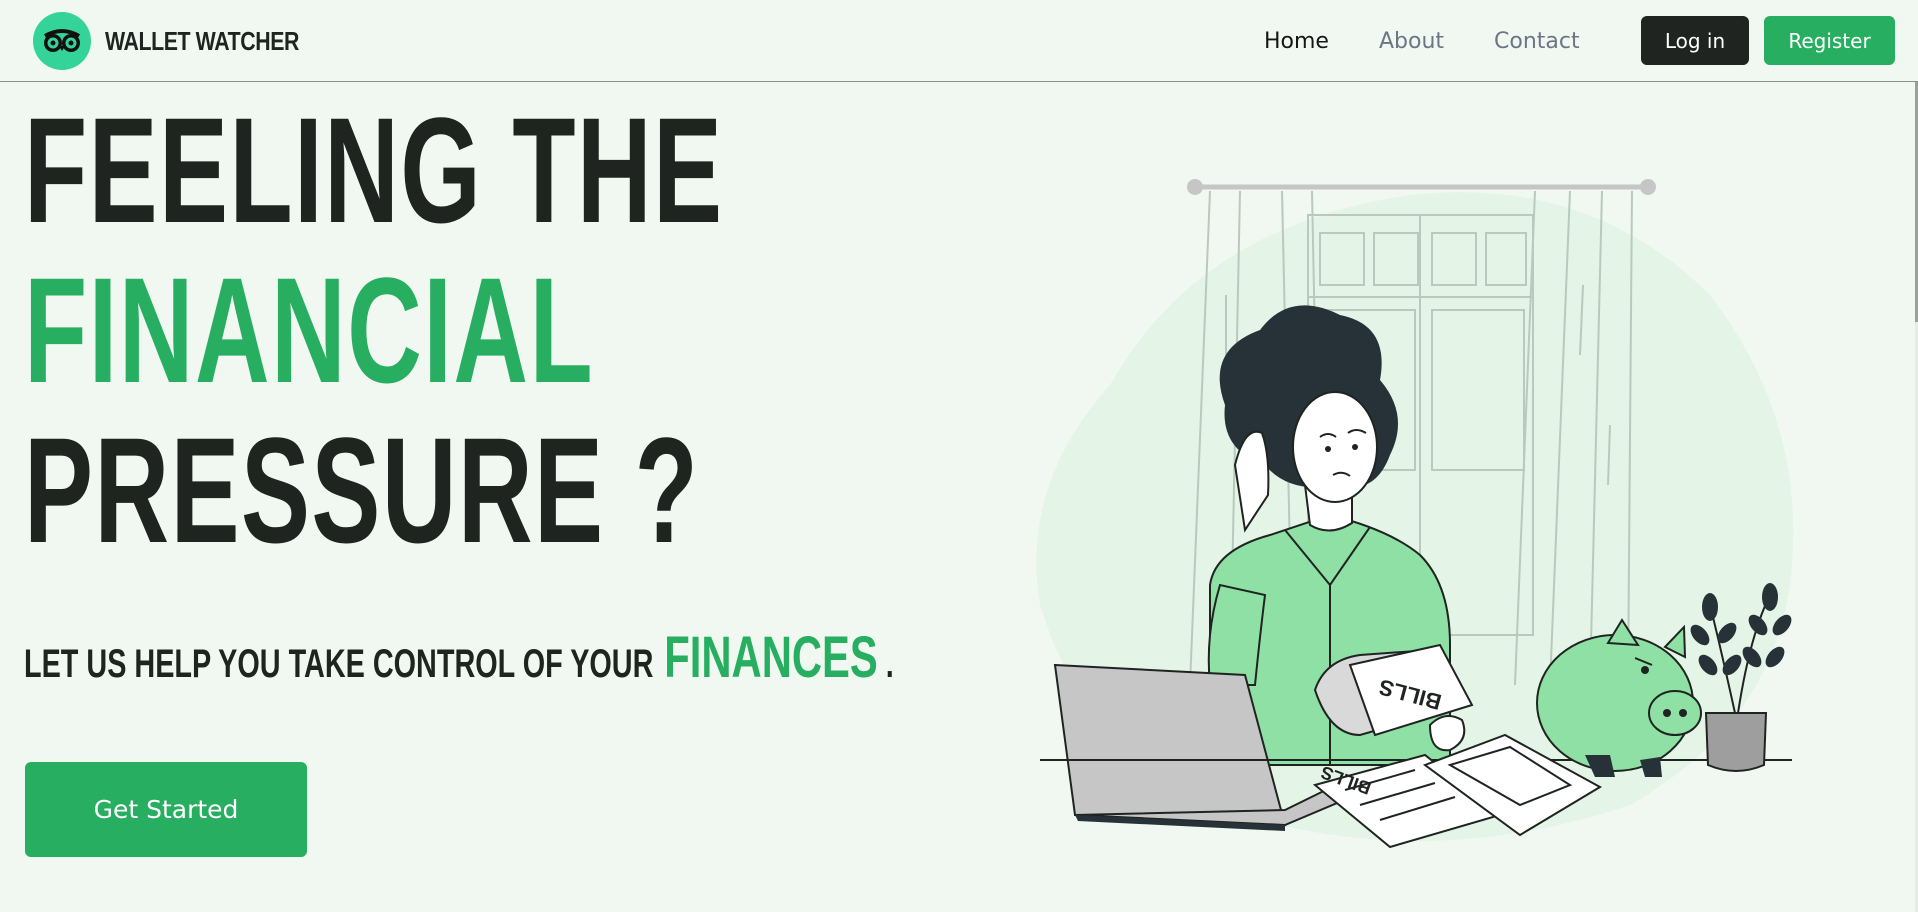  What do you see at coordinates (166, 809) in the screenshot?
I see `get-started-button: Get Started` at bounding box center [166, 809].